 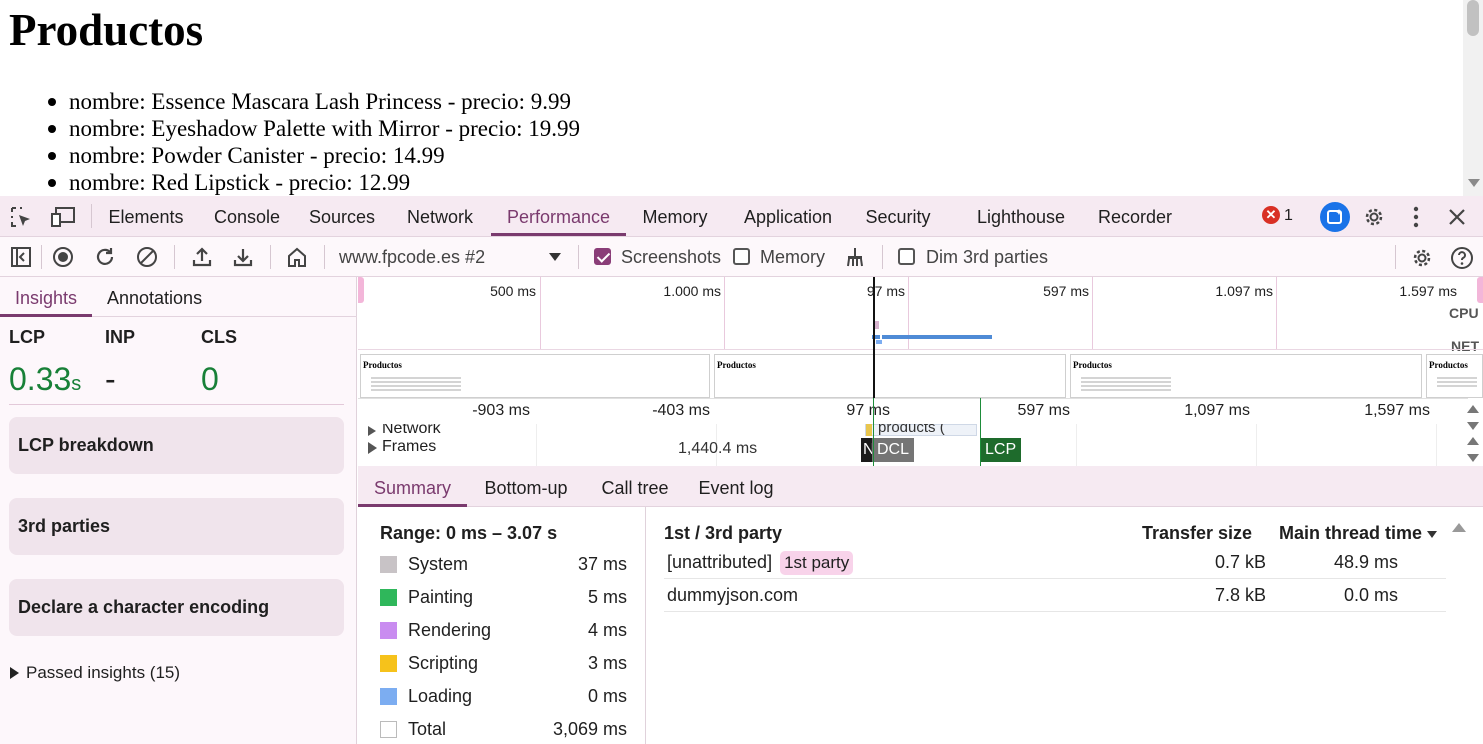 I want to click on lcp-label: LCP, so click(x=27, y=337).